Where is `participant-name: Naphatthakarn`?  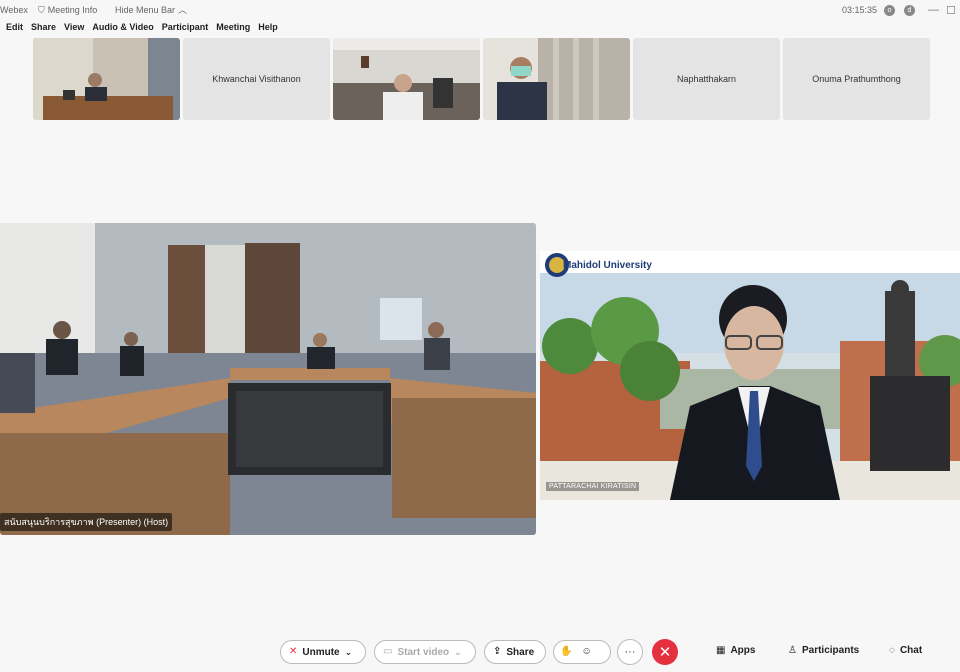
participant-name: Naphatthakarn is located at coordinates (706, 79).